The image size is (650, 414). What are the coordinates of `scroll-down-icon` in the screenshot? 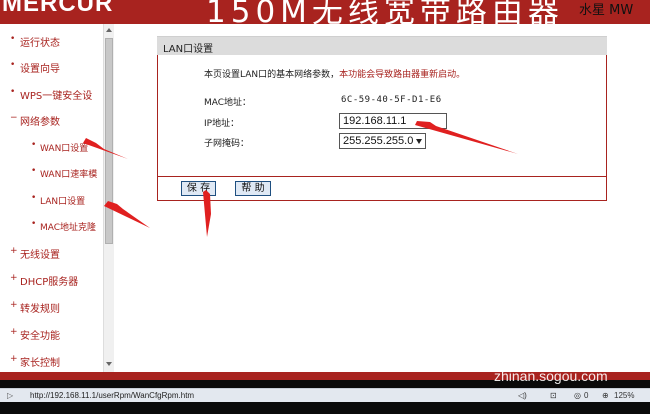 It's located at (109, 364).